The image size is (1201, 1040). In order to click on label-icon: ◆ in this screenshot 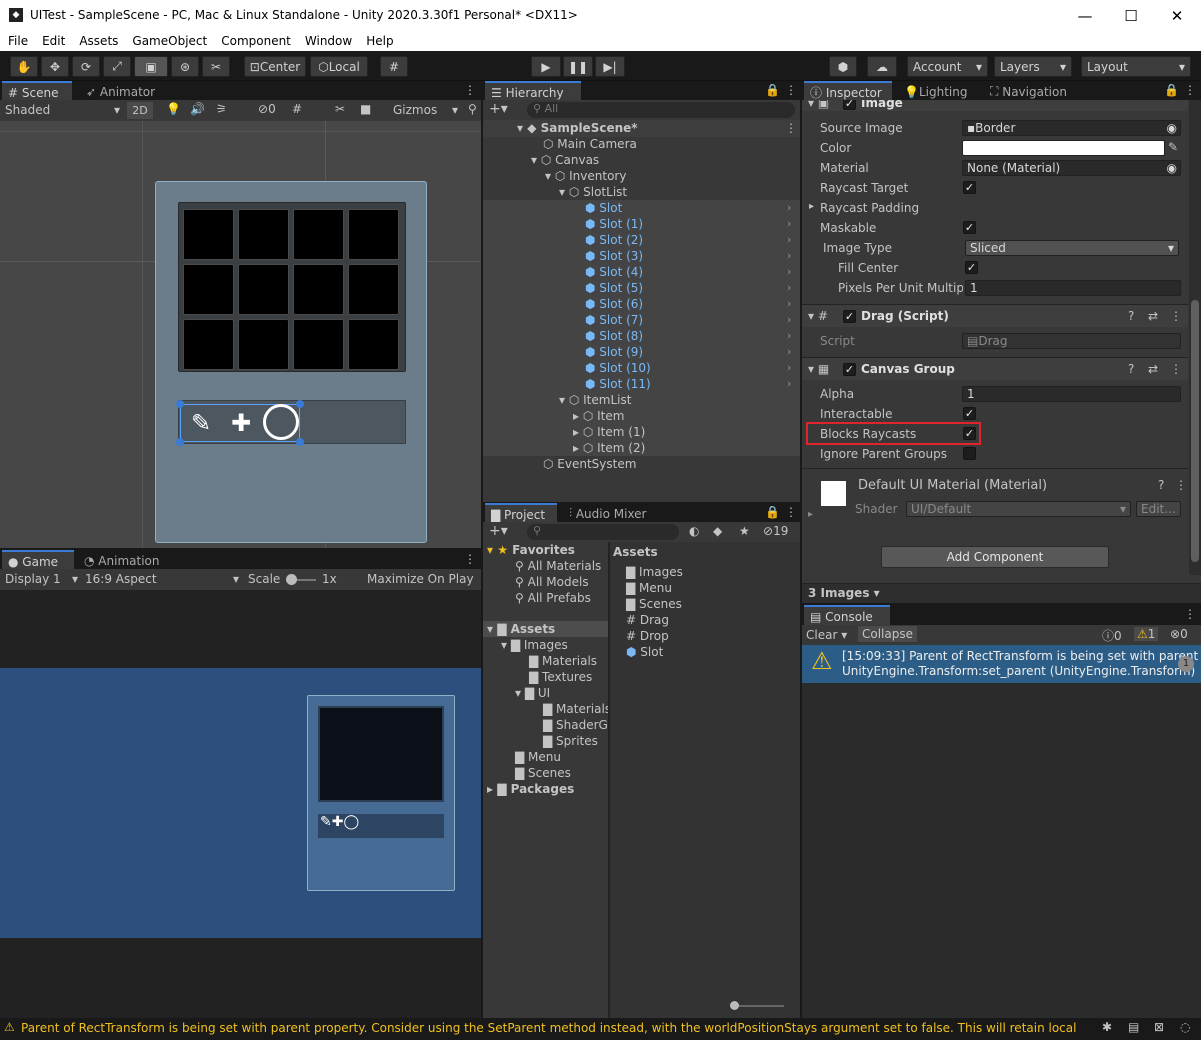, I will do `click(717, 531)`.